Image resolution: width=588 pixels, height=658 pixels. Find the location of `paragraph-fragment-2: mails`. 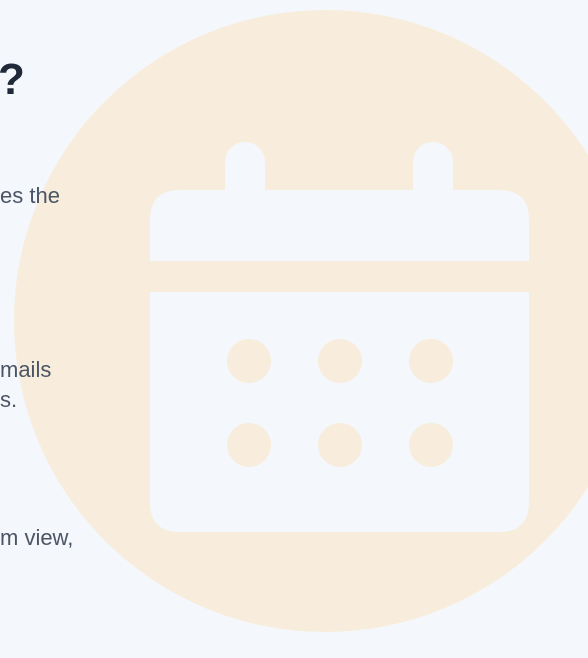

paragraph-fragment-2: mails is located at coordinates (26, 369).